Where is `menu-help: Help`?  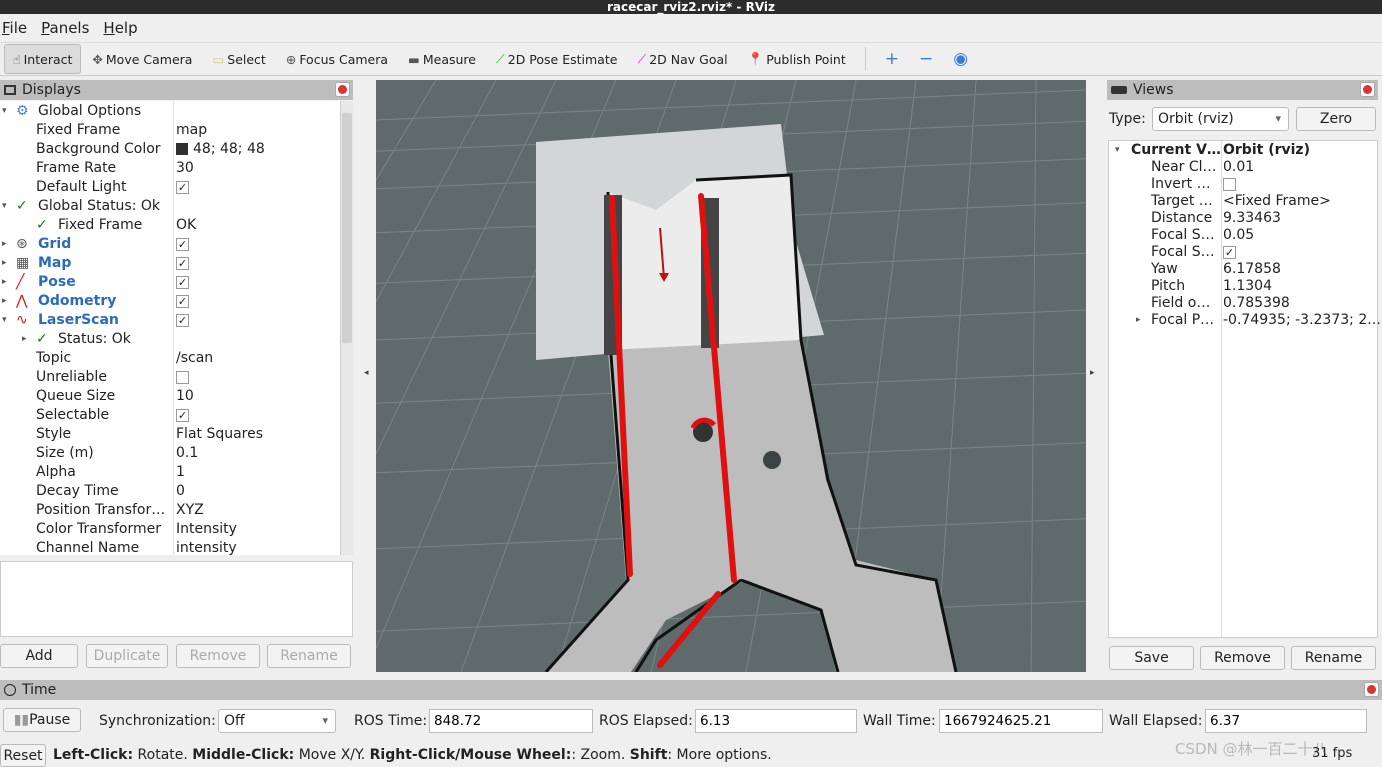 menu-help: Help is located at coordinates (120, 27).